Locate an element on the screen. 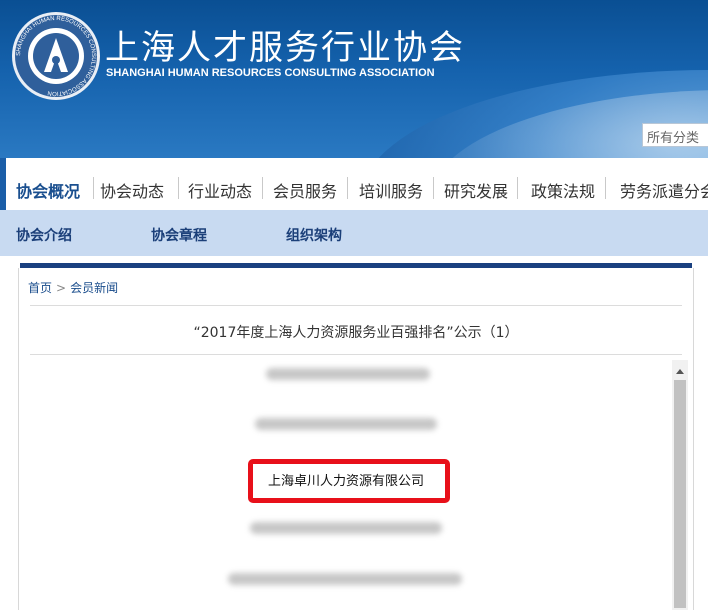 The image size is (708, 610). nav-item-training: 培训服务 is located at coordinates (391, 190).